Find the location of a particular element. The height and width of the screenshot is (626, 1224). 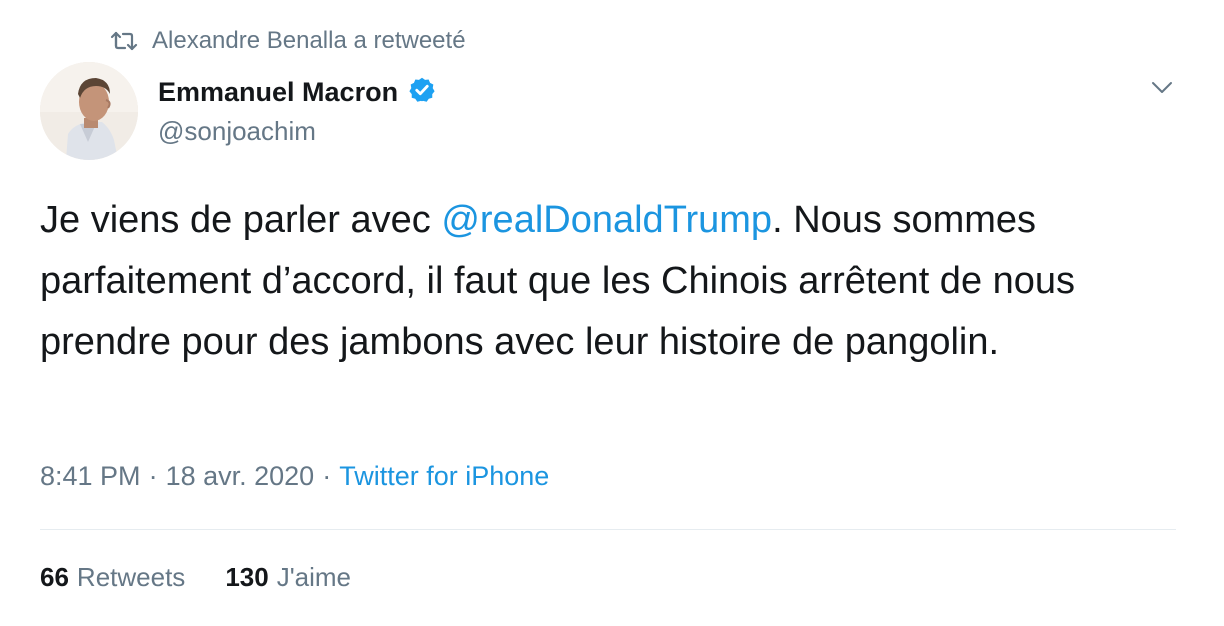

likes-label: J'aime is located at coordinates (314, 577).